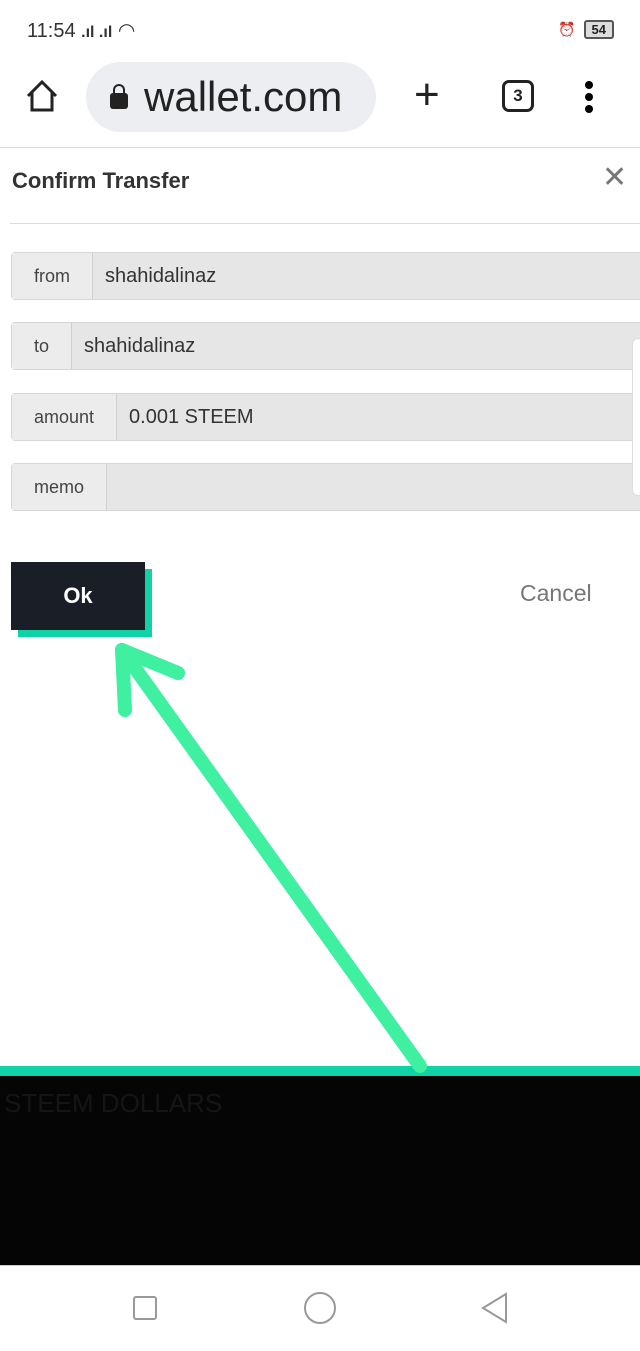  Describe the element at coordinates (145, 1308) in the screenshot. I see `recents-icon` at that location.